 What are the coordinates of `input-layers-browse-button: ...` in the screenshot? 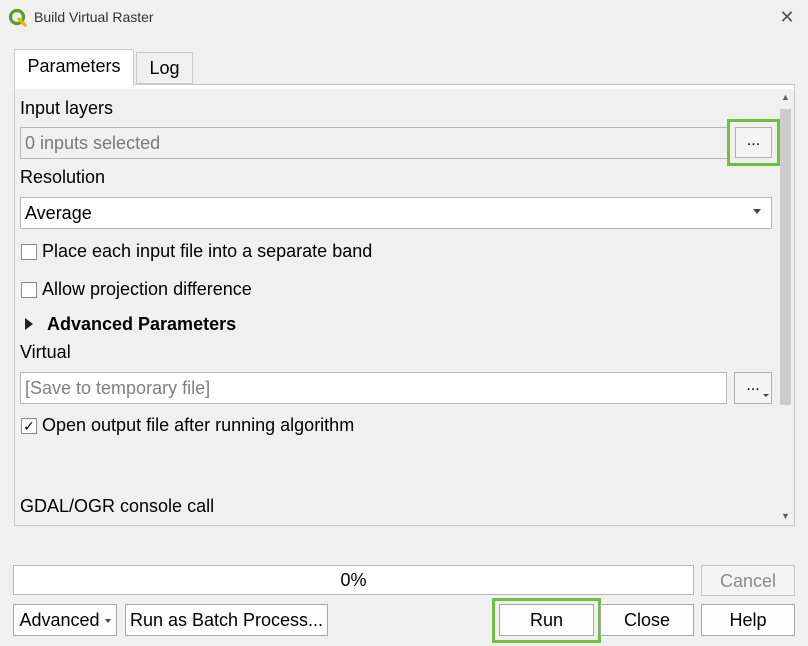 It's located at (753, 142).